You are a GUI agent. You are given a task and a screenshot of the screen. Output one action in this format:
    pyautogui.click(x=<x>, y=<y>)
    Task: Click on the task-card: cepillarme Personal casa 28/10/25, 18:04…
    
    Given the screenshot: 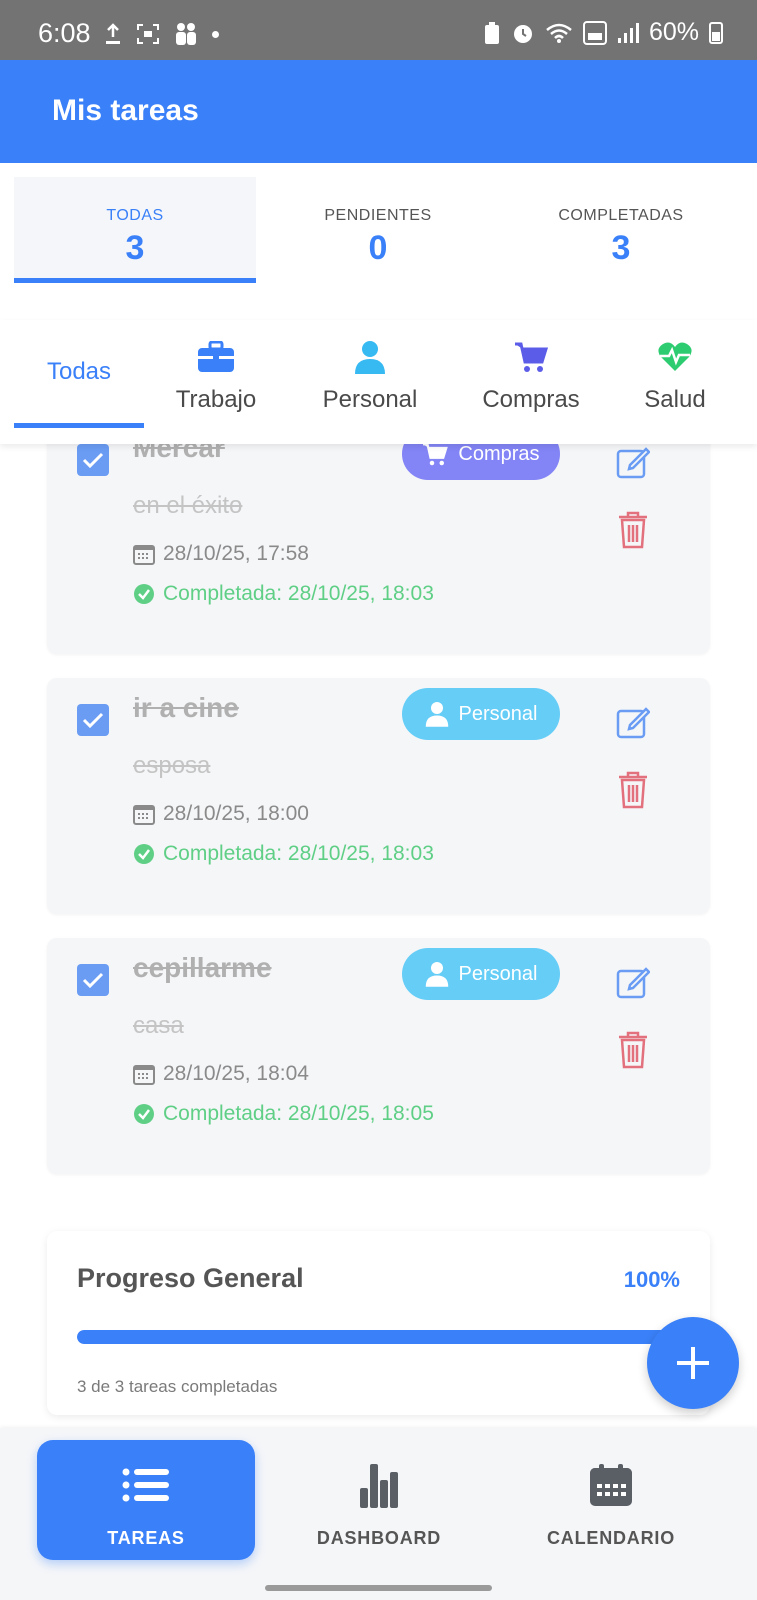 What is the action you would take?
    pyautogui.click(x=378, y=1056)
    